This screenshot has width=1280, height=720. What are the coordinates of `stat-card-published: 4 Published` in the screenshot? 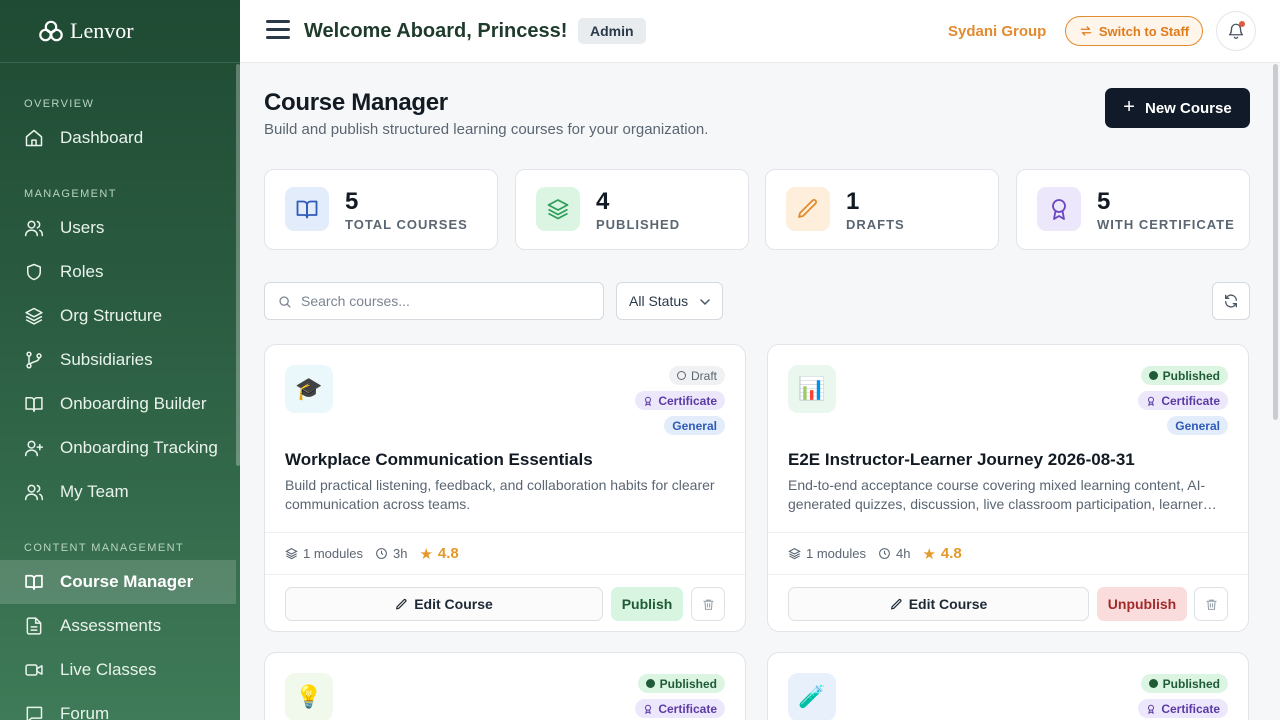 It's located at (632, 209).